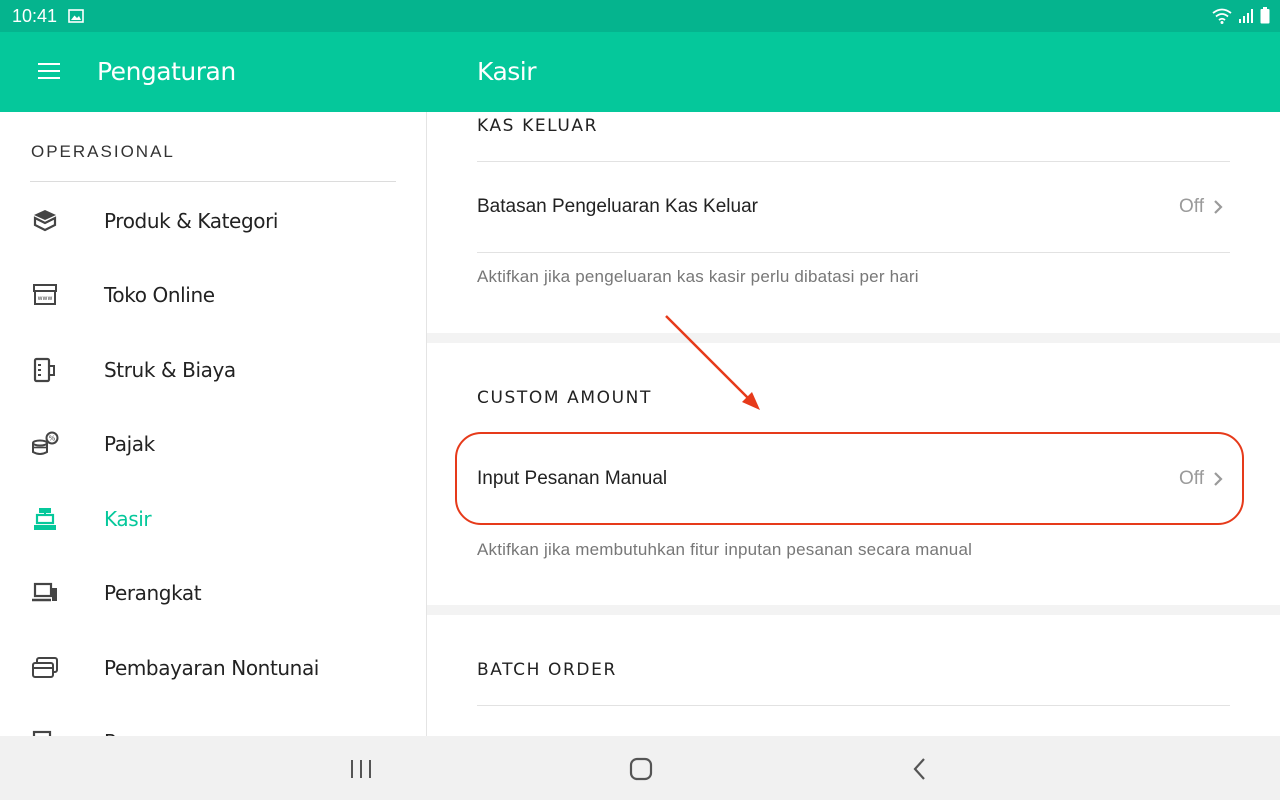 The image size is (1280, 800). I want to click on section-header-kas-keluar: KAS KELUAR, so click(538, 126).